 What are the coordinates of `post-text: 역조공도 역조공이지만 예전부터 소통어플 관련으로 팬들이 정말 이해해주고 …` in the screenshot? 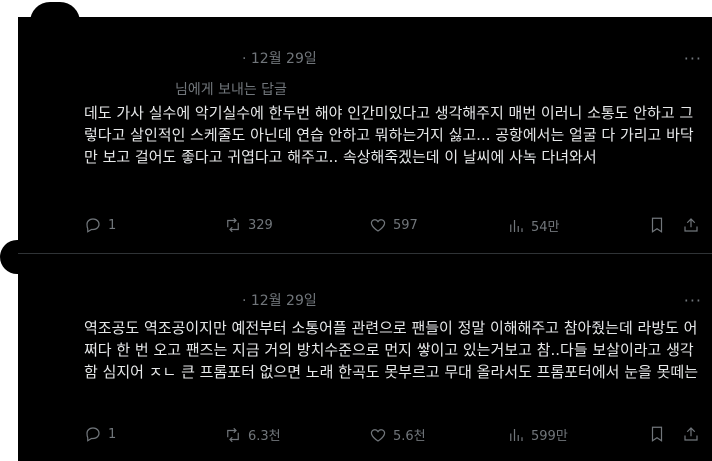 It's located at (391, 350).